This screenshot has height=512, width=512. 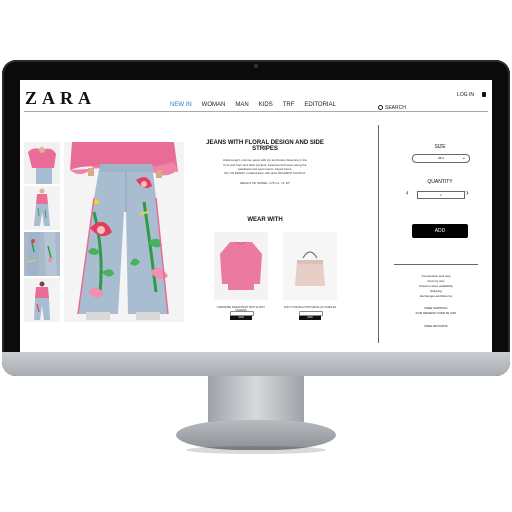 What do you see at coordinates (60, 98) in the screenshot?
I see `brand-logo: ZARA` at bounding box center [60, 98].